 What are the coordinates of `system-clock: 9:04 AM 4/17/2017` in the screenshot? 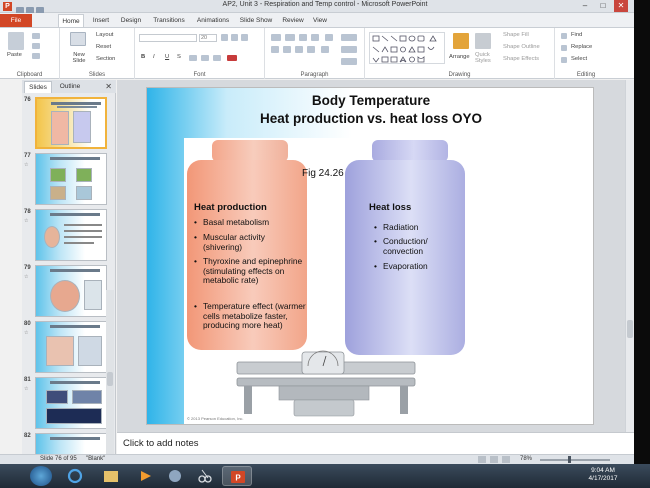 It's located at (603, 475).